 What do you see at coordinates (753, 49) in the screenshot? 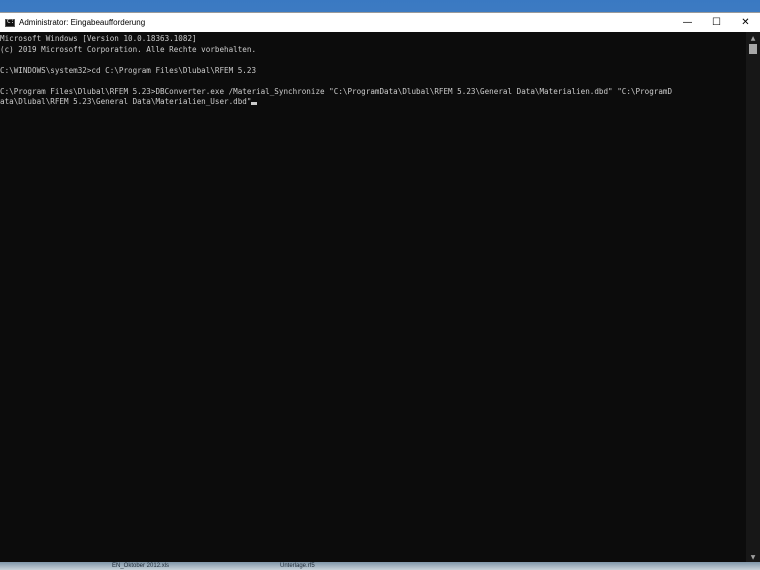
I see `scroll-thumb` at bounding box center [753, 49].